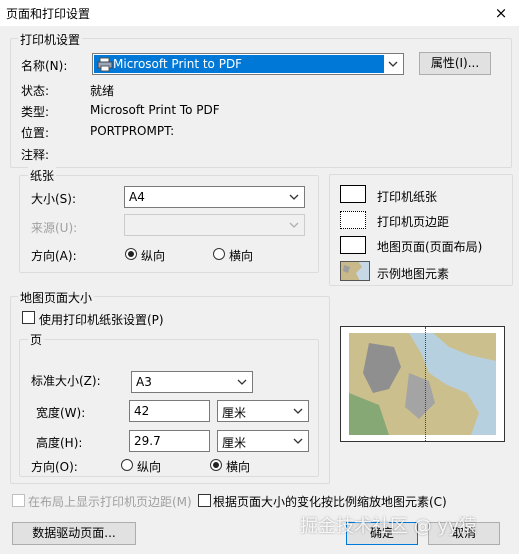 This screenshot has height=554, width=519. I want to click on paper-size-select: A4, so click(214, 197).